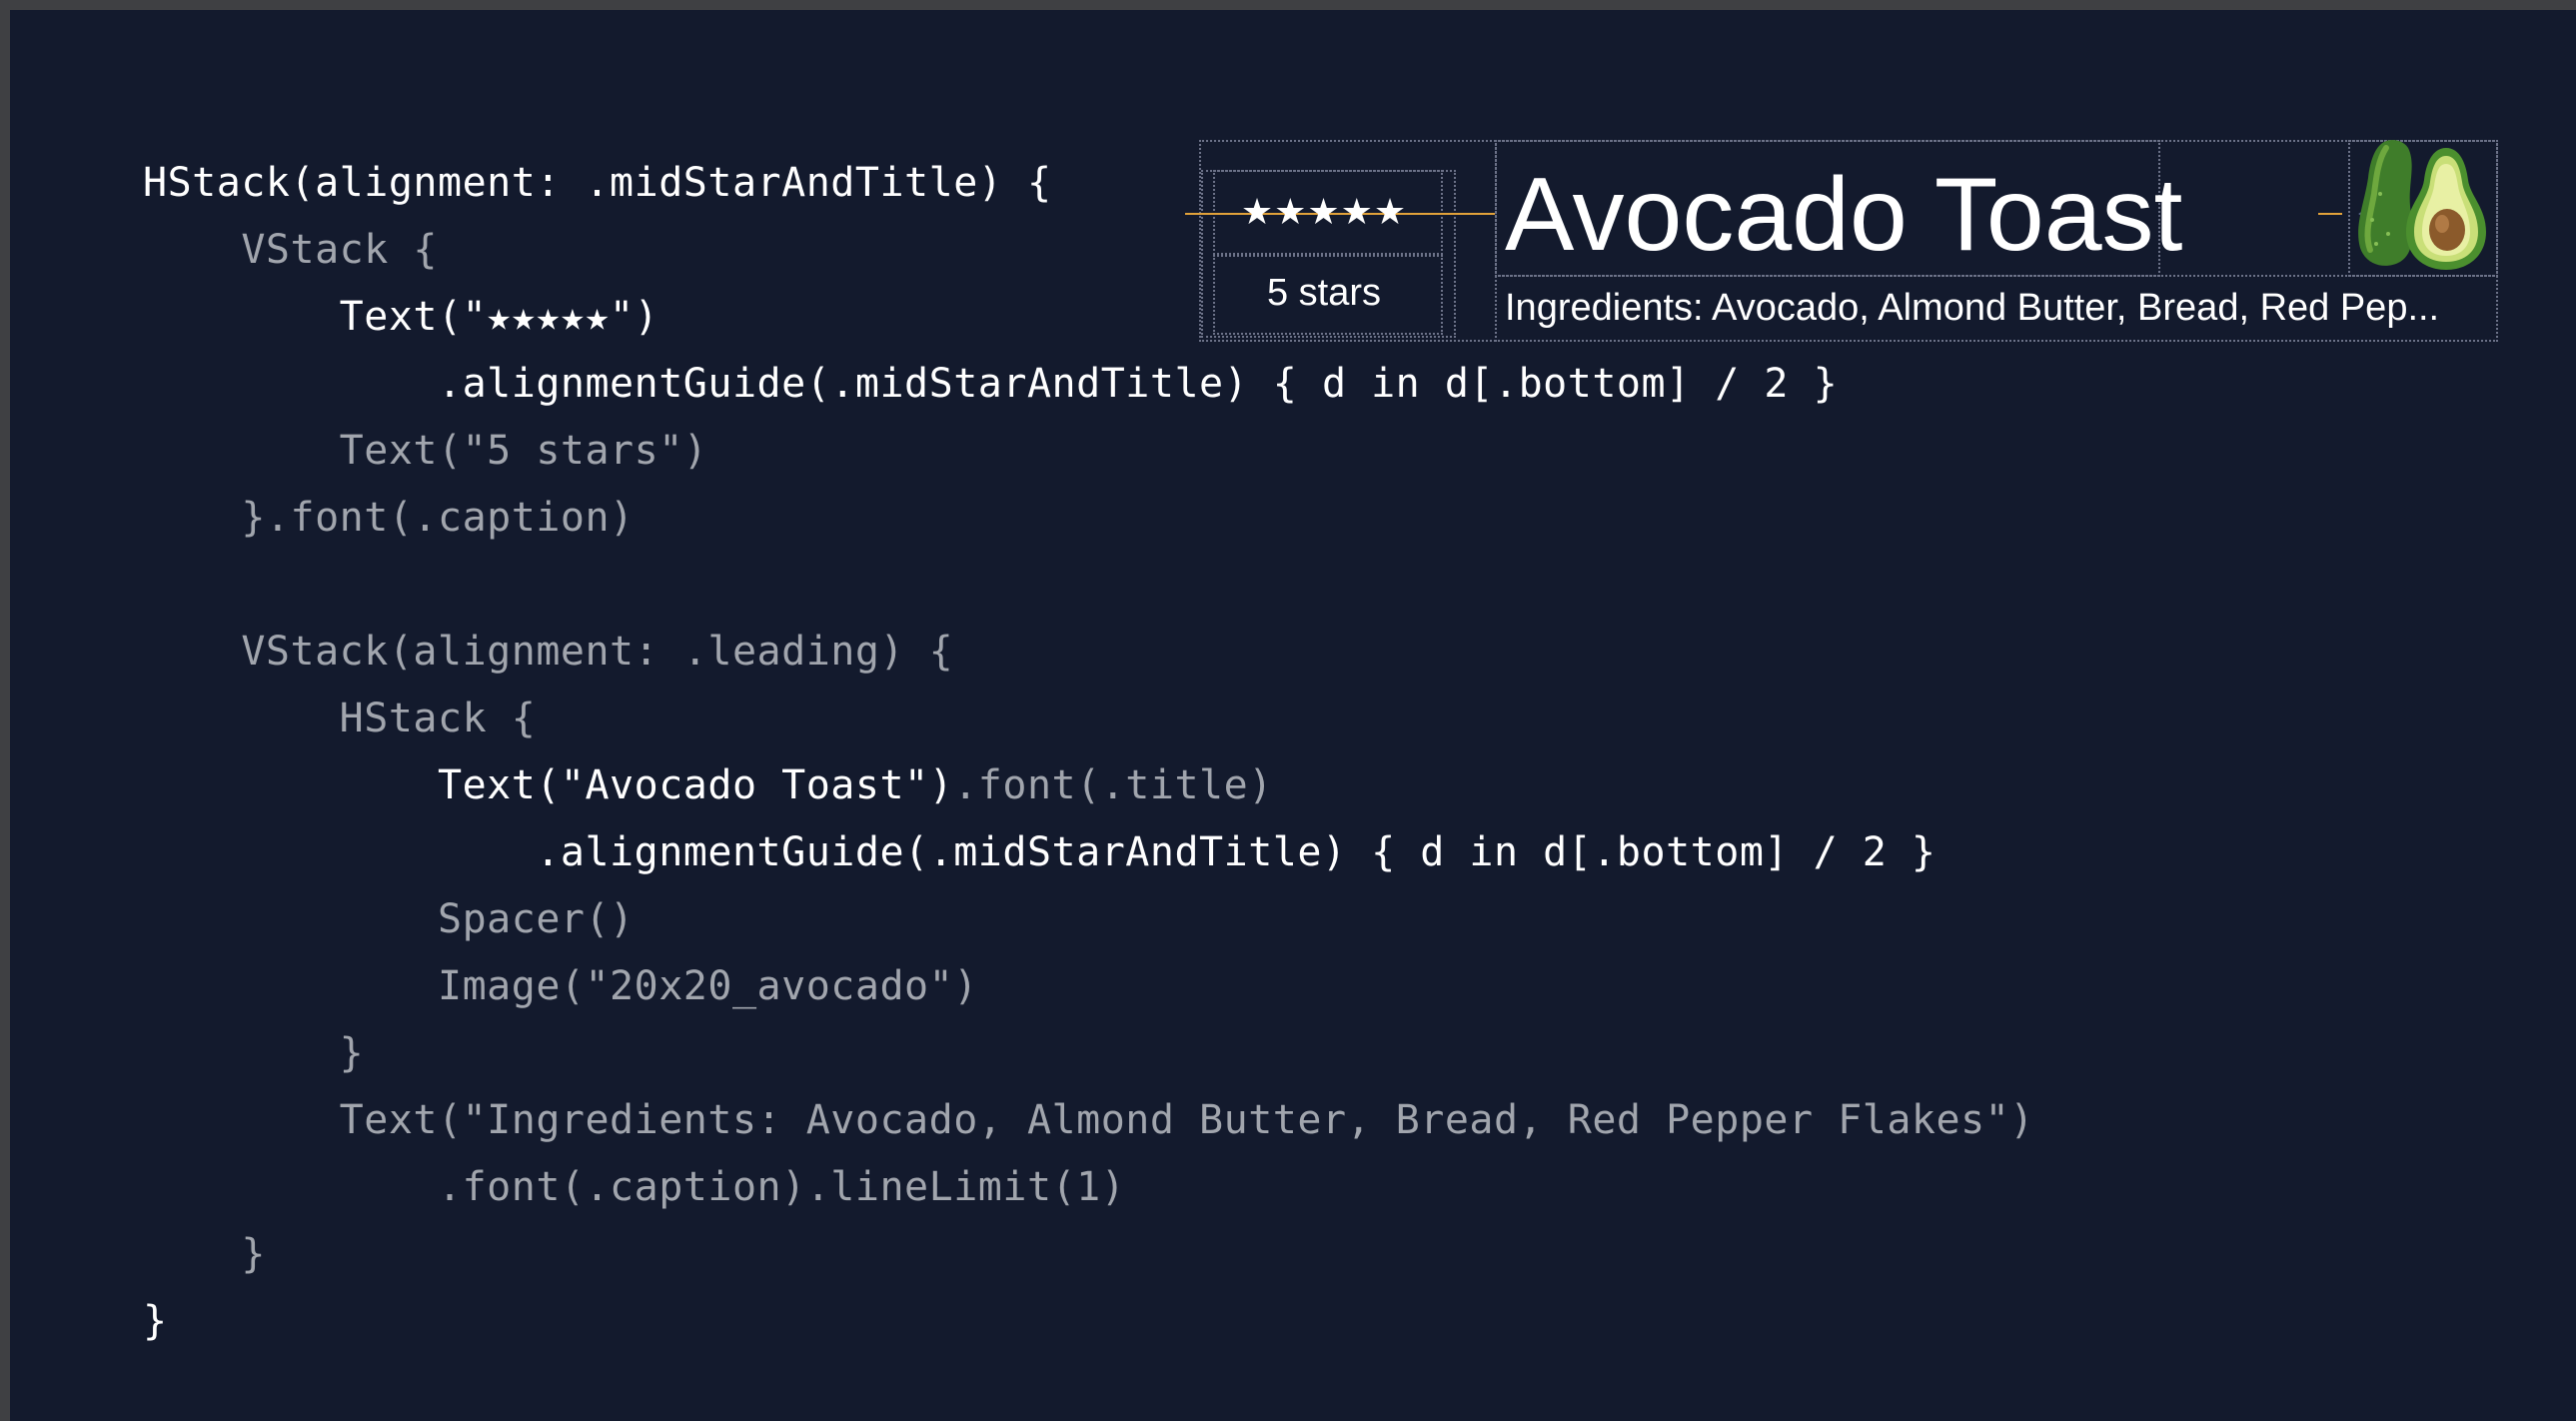 The height and width of the screenshot is (1421, 2576). Describe the element at coordinates (548, 785) in the screenshot. I see `code-token-primary: Text("Avocado Toast")` at that location.